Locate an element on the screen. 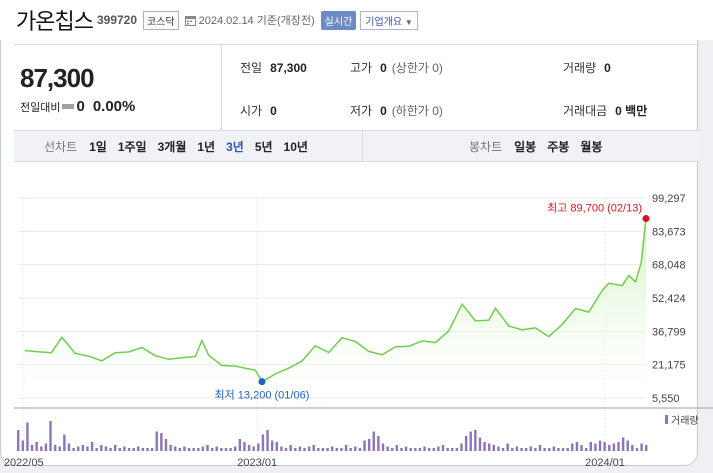  change-label: 전일대비 is located at coordinates (40, 107).